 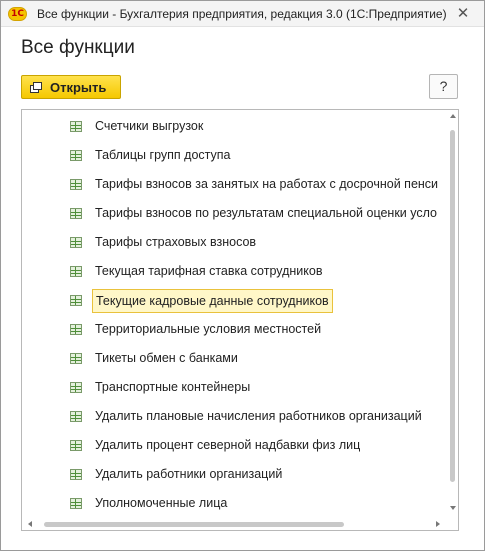 I want to click on open-button-label: Открыть, so click(x=78, y=87).